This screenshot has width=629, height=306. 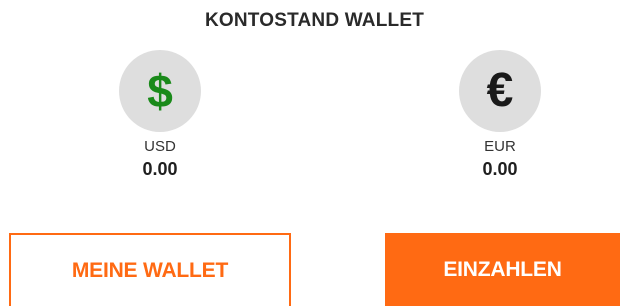 I want to click on balance-amount-usd: 0.00, so click(x=160, y=169).